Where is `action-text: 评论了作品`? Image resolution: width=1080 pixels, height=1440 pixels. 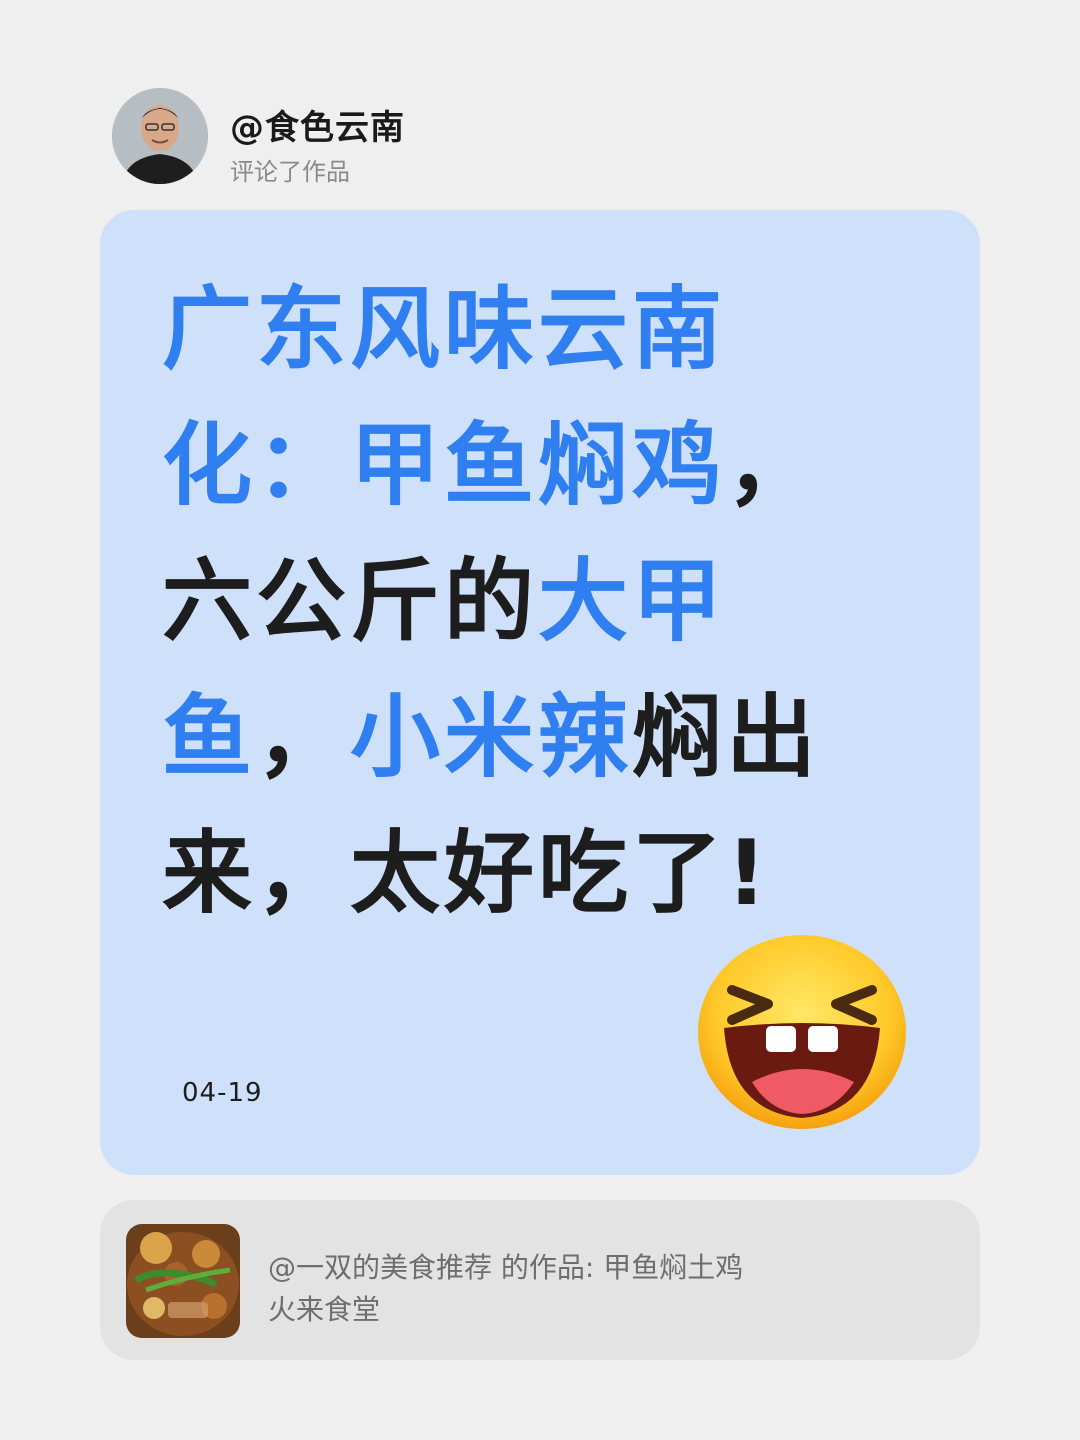
action-text: 评论了作品 is located at coordinates (290, 172).